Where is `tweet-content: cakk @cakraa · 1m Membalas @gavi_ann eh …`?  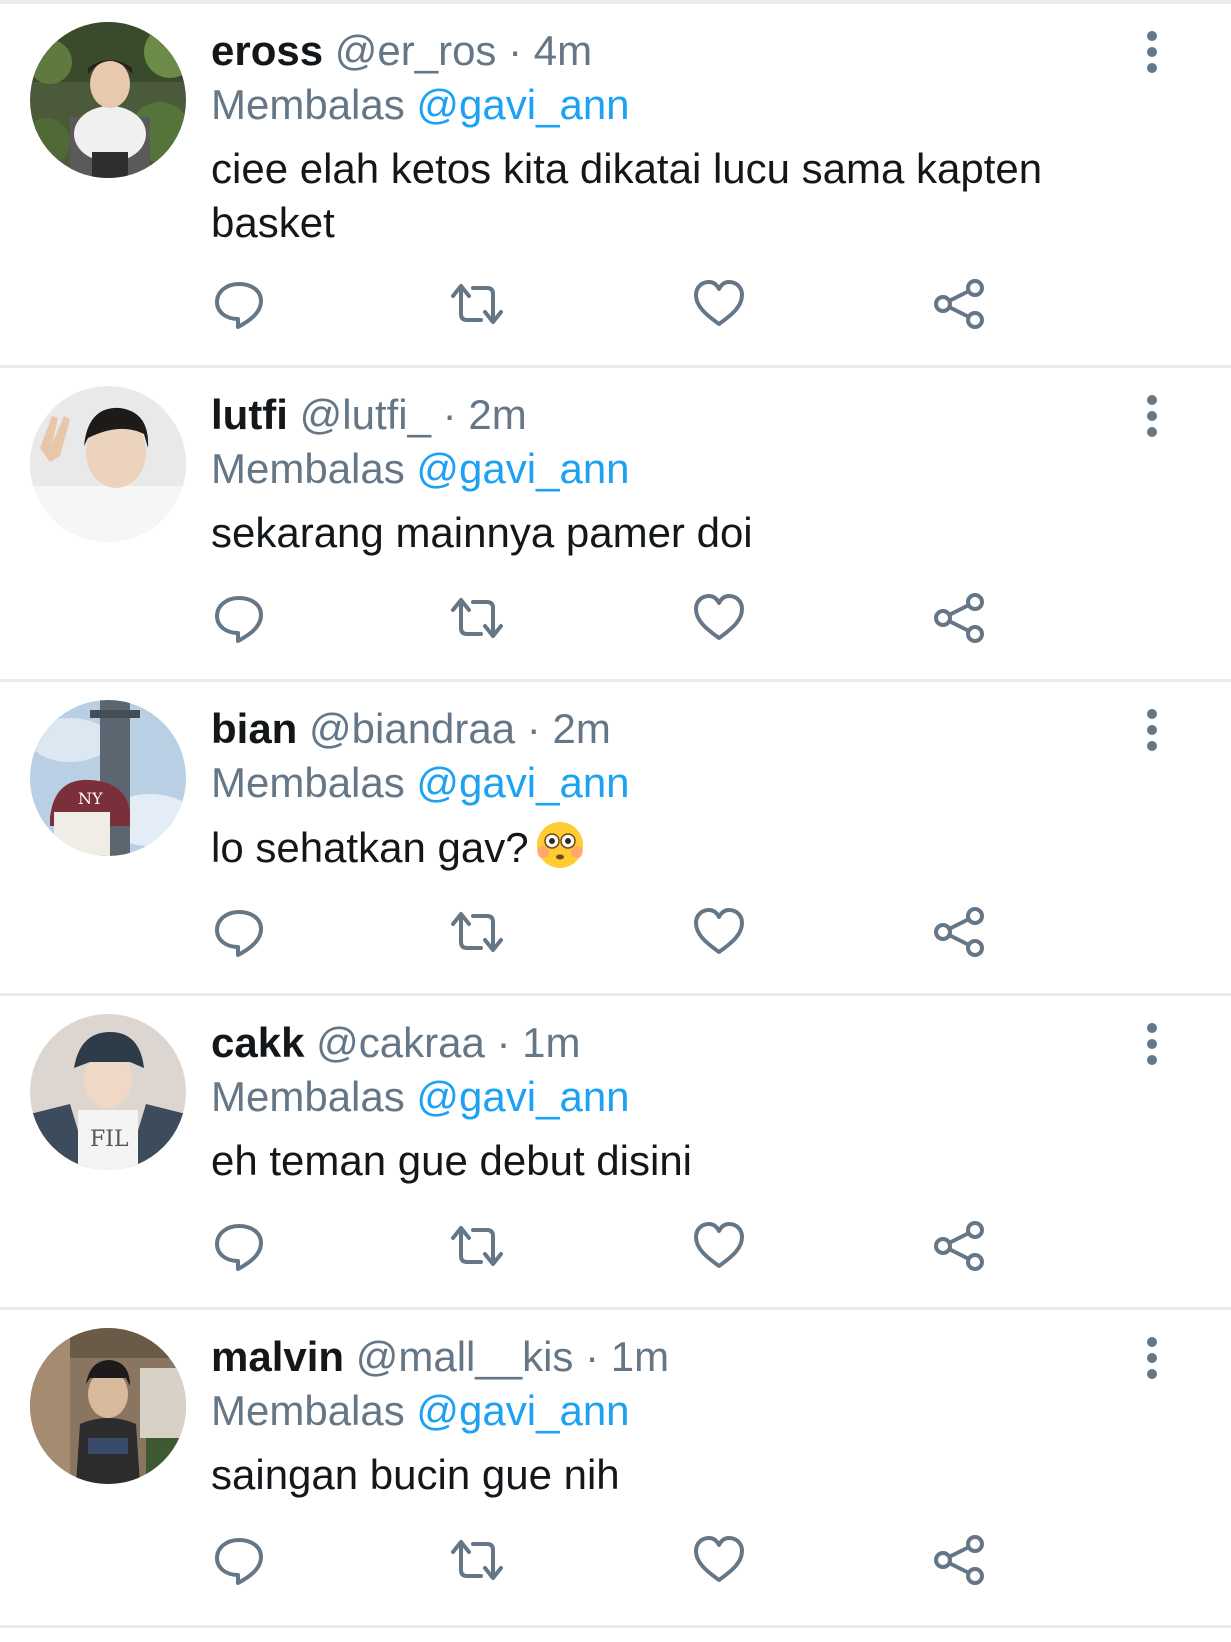 tweet-content: cakk @cakraa · 1m Membalas @gavi_ann eh … is located at coordinates (676, 1102).